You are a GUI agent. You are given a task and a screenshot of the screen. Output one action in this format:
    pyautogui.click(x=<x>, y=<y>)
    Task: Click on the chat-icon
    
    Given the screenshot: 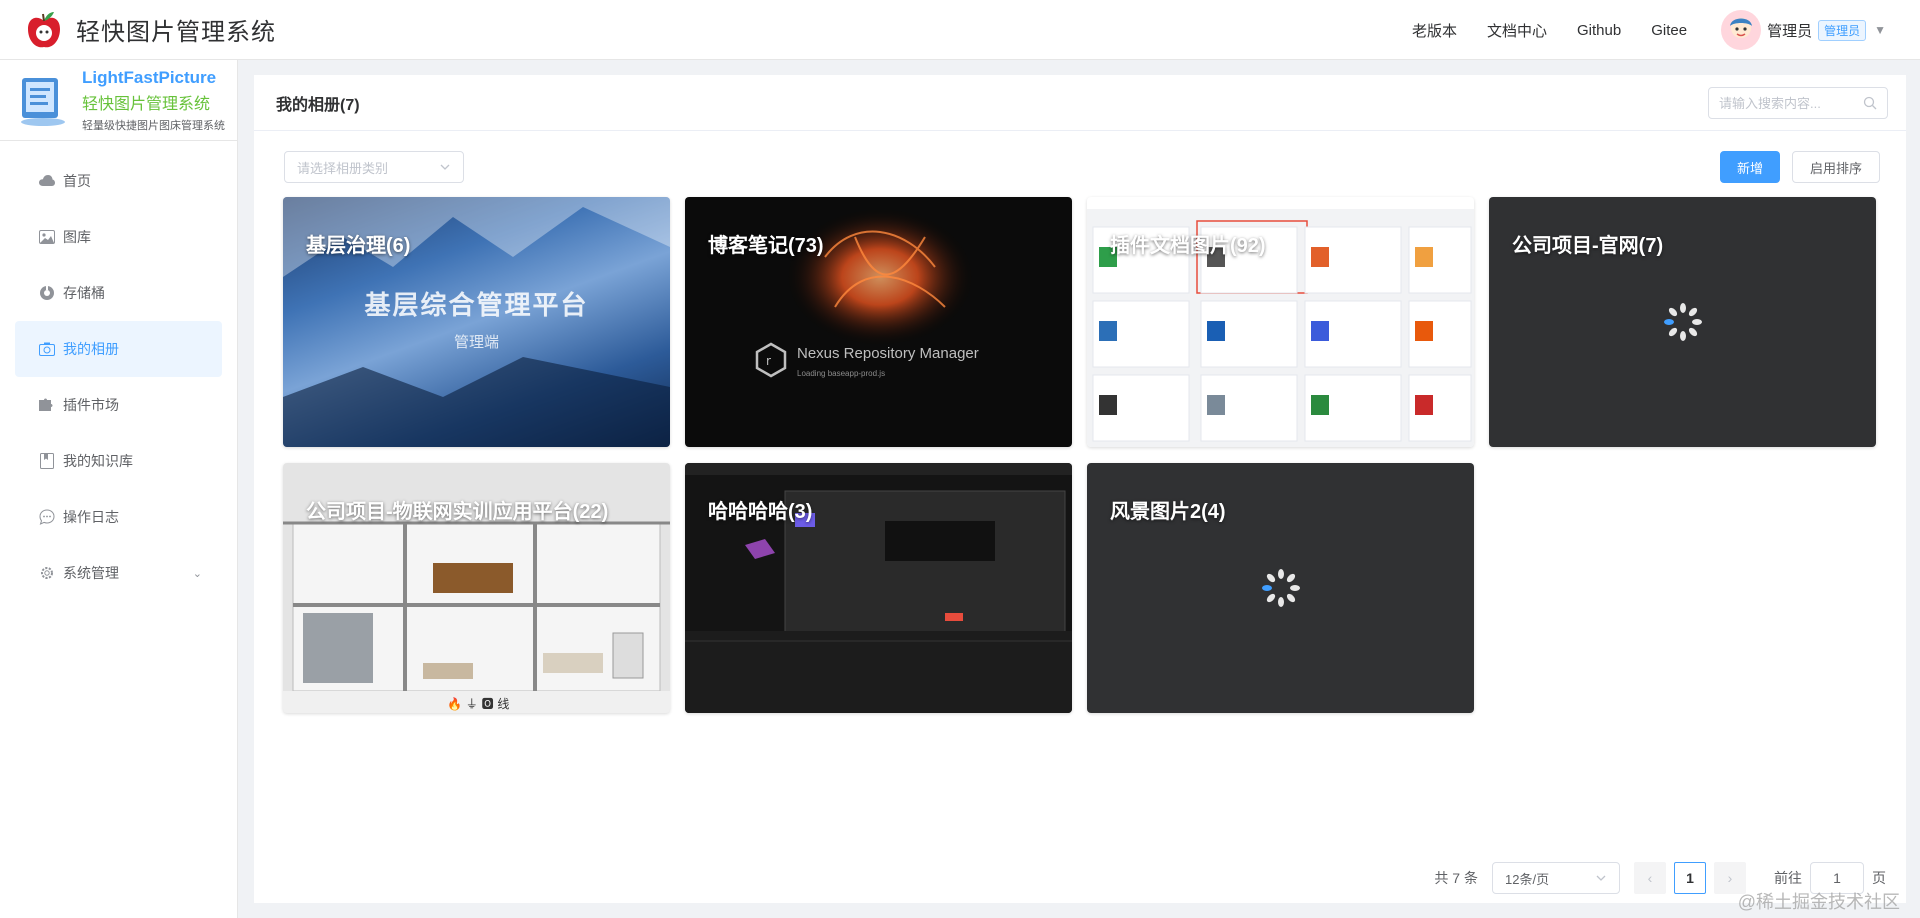 What is the action you would take?
    pyautogui.click(x=47, y=517)
    